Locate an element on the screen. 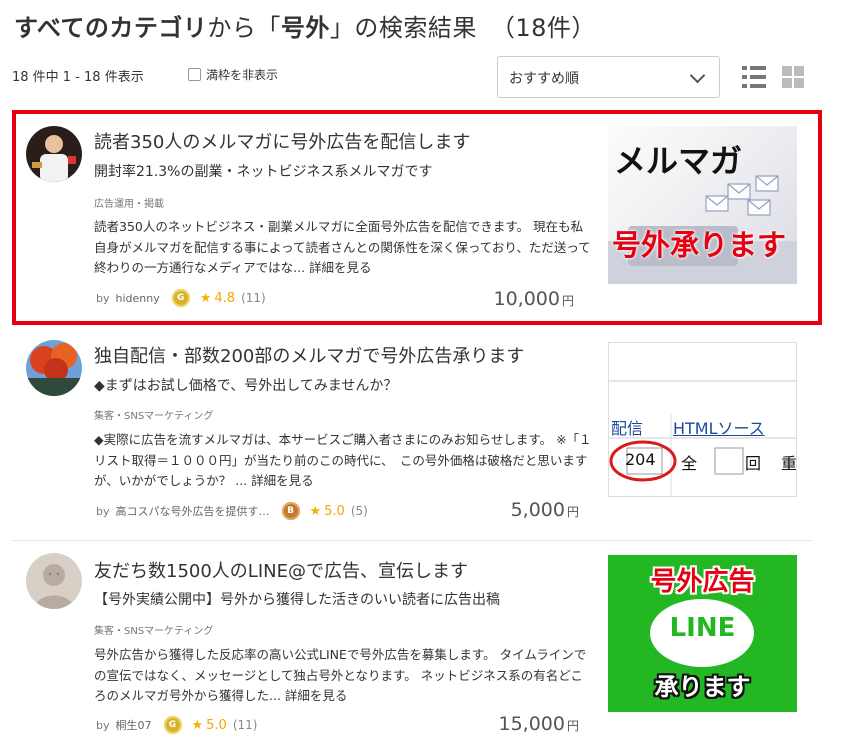 This screenshot has width=842, height=752. thumb-text-1: メルマガ is located at coordinates (678, 161).